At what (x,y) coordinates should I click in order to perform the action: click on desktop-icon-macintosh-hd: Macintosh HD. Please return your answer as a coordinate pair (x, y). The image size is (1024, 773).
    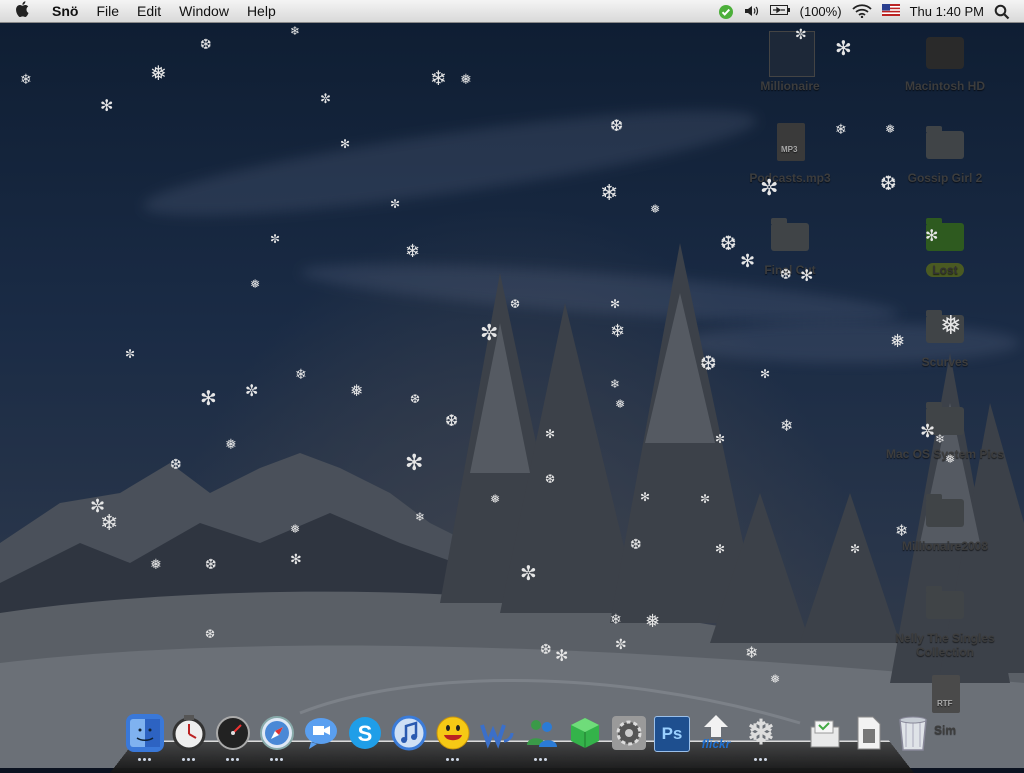
    Looking at the image, I should click on (945, 61).